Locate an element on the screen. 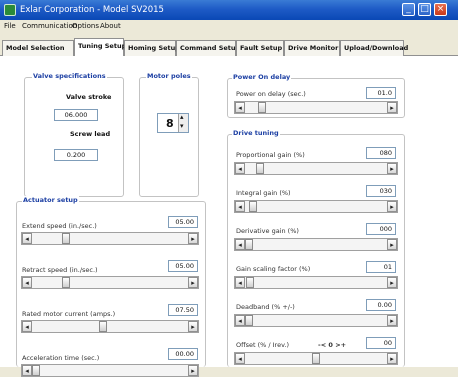 Image resolution: width=458 pixels, height=377 pixels. close-button: × is located at coordinates (440, 9).